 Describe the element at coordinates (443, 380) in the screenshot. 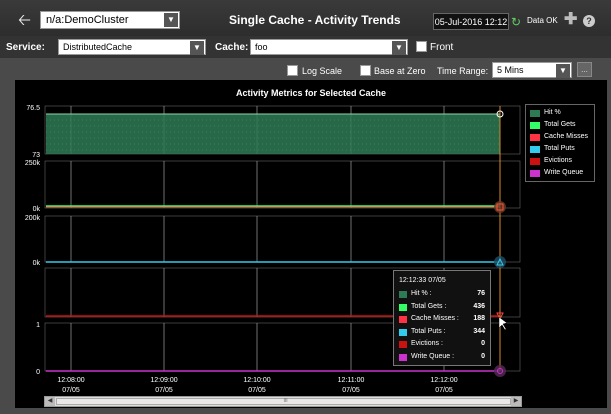

I see `x-tick-time: 12:12:00` at that location.